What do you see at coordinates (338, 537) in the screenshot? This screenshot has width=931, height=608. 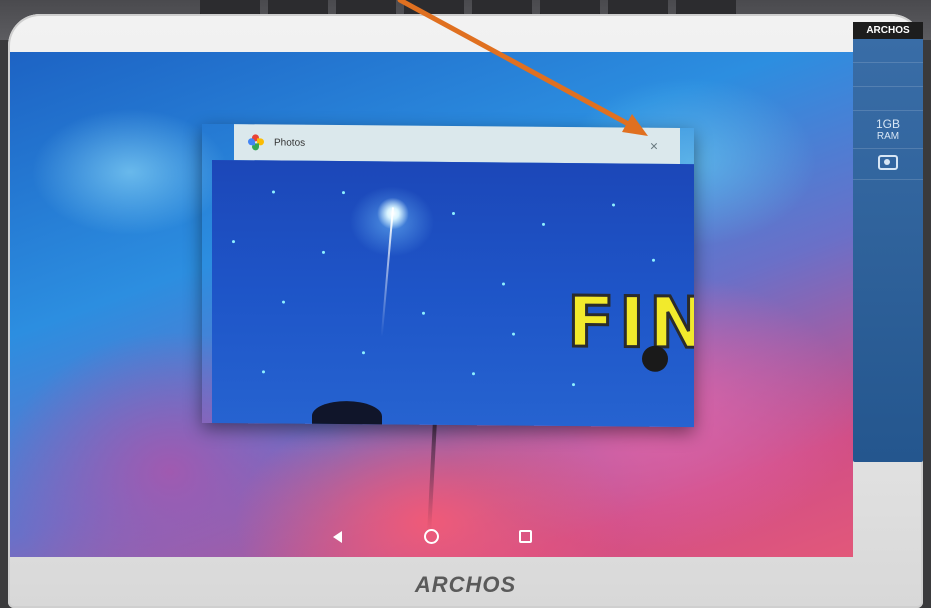 I see `back-triangle-icon` at bounding box center [338, 537].